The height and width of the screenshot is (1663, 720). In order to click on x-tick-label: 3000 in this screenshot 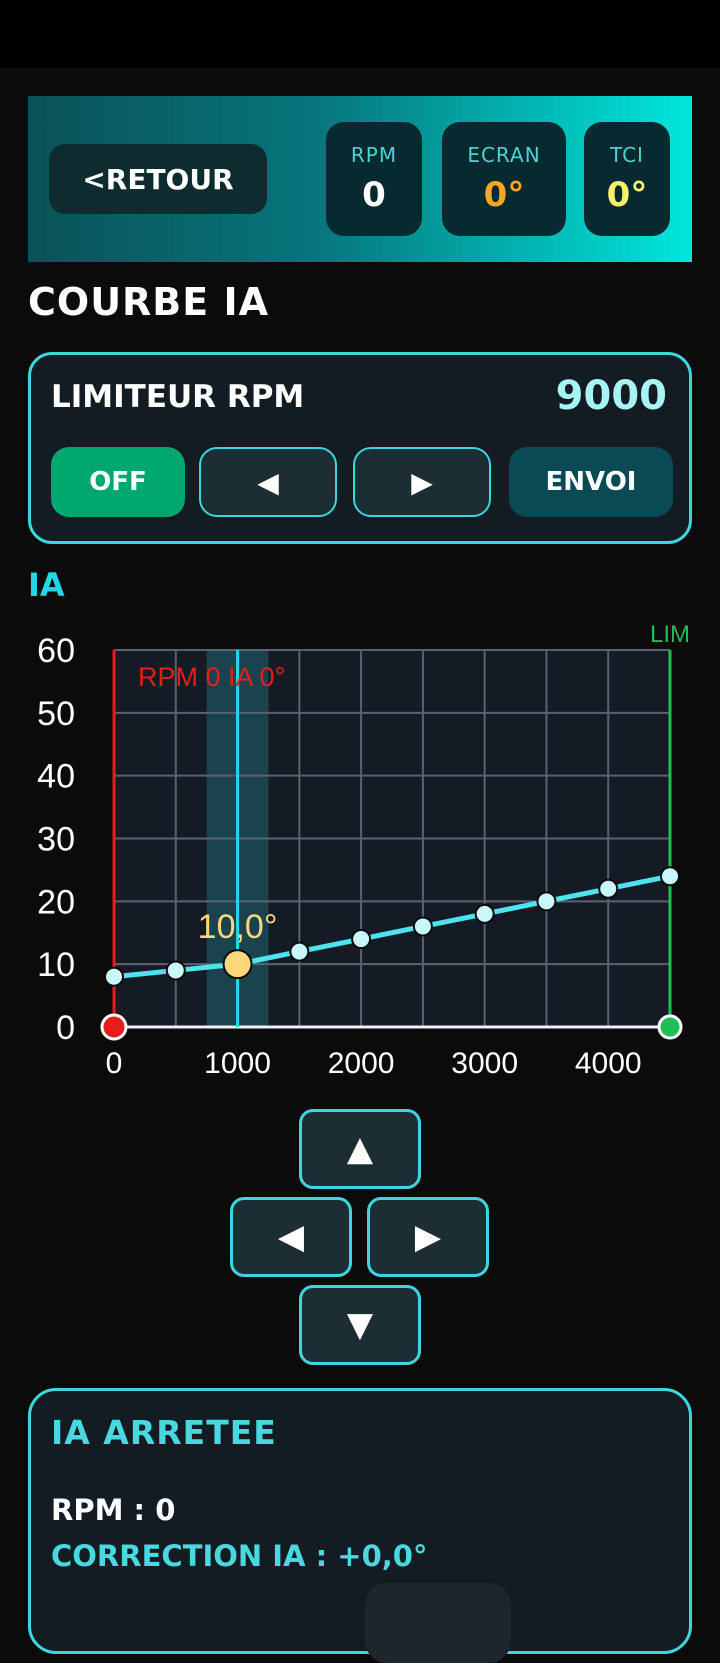, I will do `click(484, 1063)`.